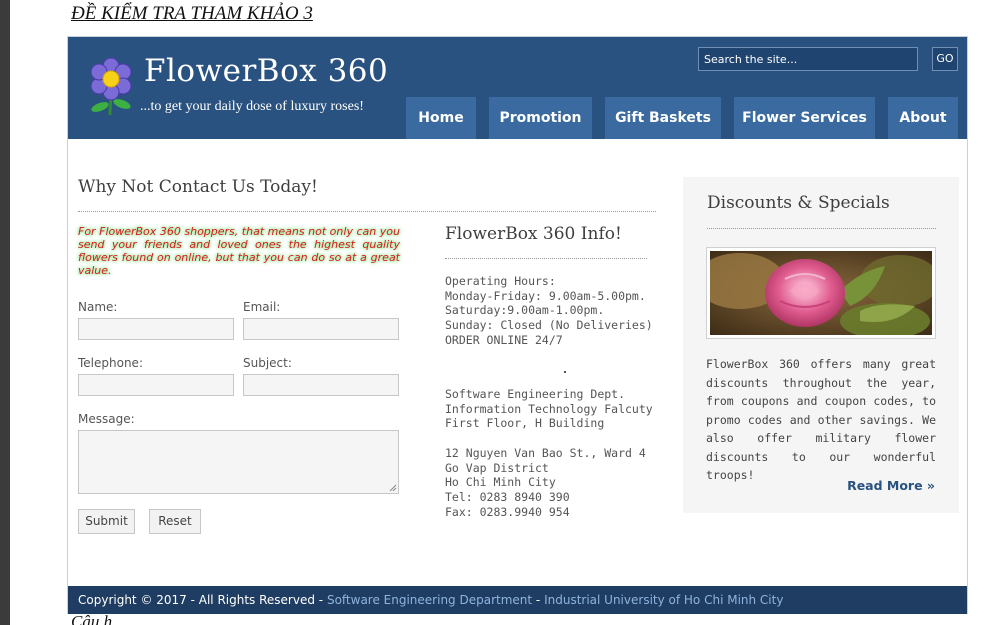 The height and width of the screenshot is (625, 995). Describe the element at coordinates (156, 385) in the screenshot. I see `telephone-field` at that location.